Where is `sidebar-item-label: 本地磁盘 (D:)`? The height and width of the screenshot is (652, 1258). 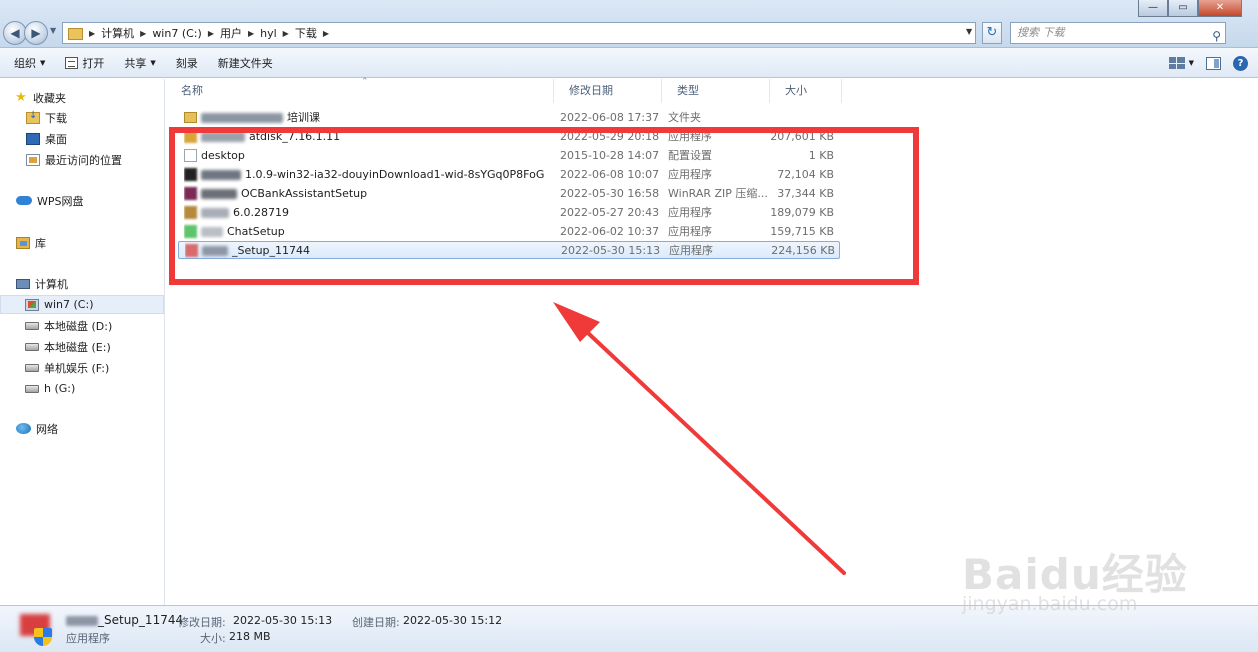
sidebar-item-label: 本地磁盘 (D:) is located at coordinates (78, 326).